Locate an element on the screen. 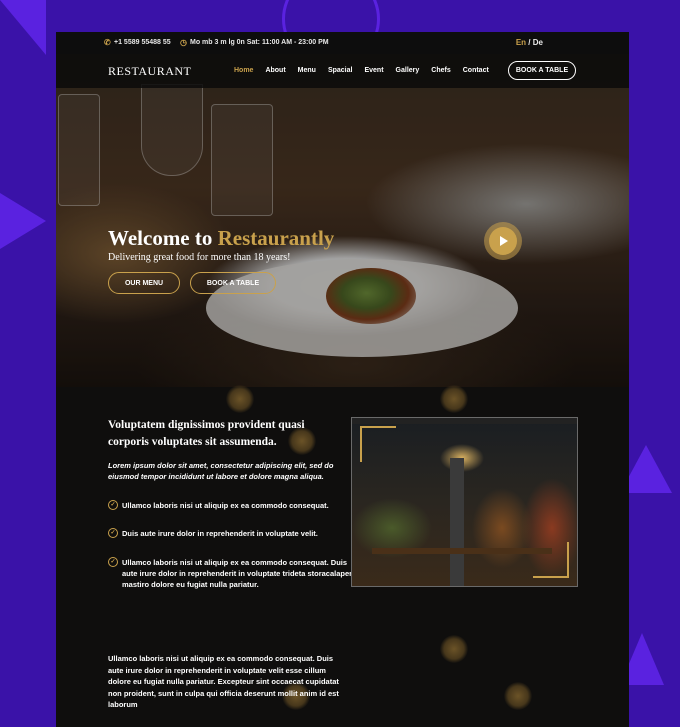 The width and height of the screenshot is (680, 727). topbar-phone: +1 5589 55488 55 is located at coordinates (142, 42).